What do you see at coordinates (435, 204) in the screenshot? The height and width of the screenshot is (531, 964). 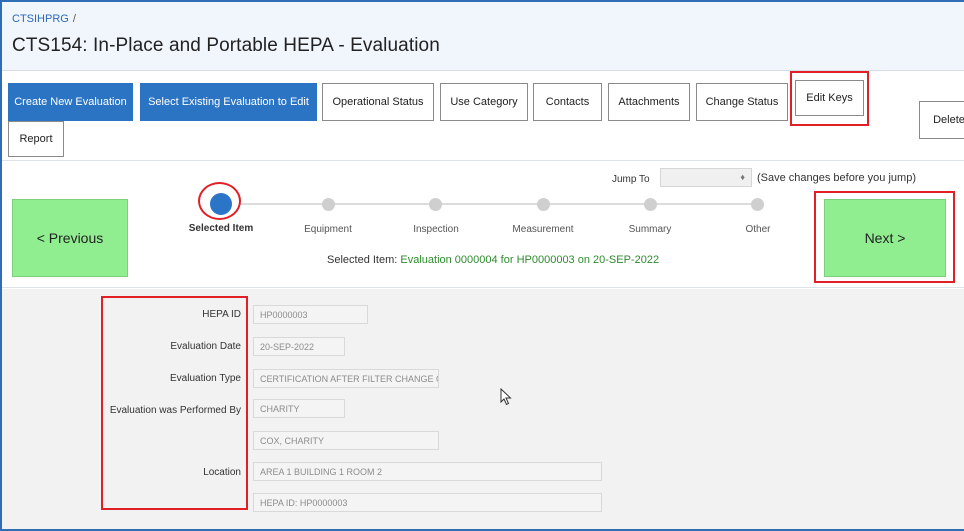 I see `step-dot-inspection` at bounding box center [435, 204].